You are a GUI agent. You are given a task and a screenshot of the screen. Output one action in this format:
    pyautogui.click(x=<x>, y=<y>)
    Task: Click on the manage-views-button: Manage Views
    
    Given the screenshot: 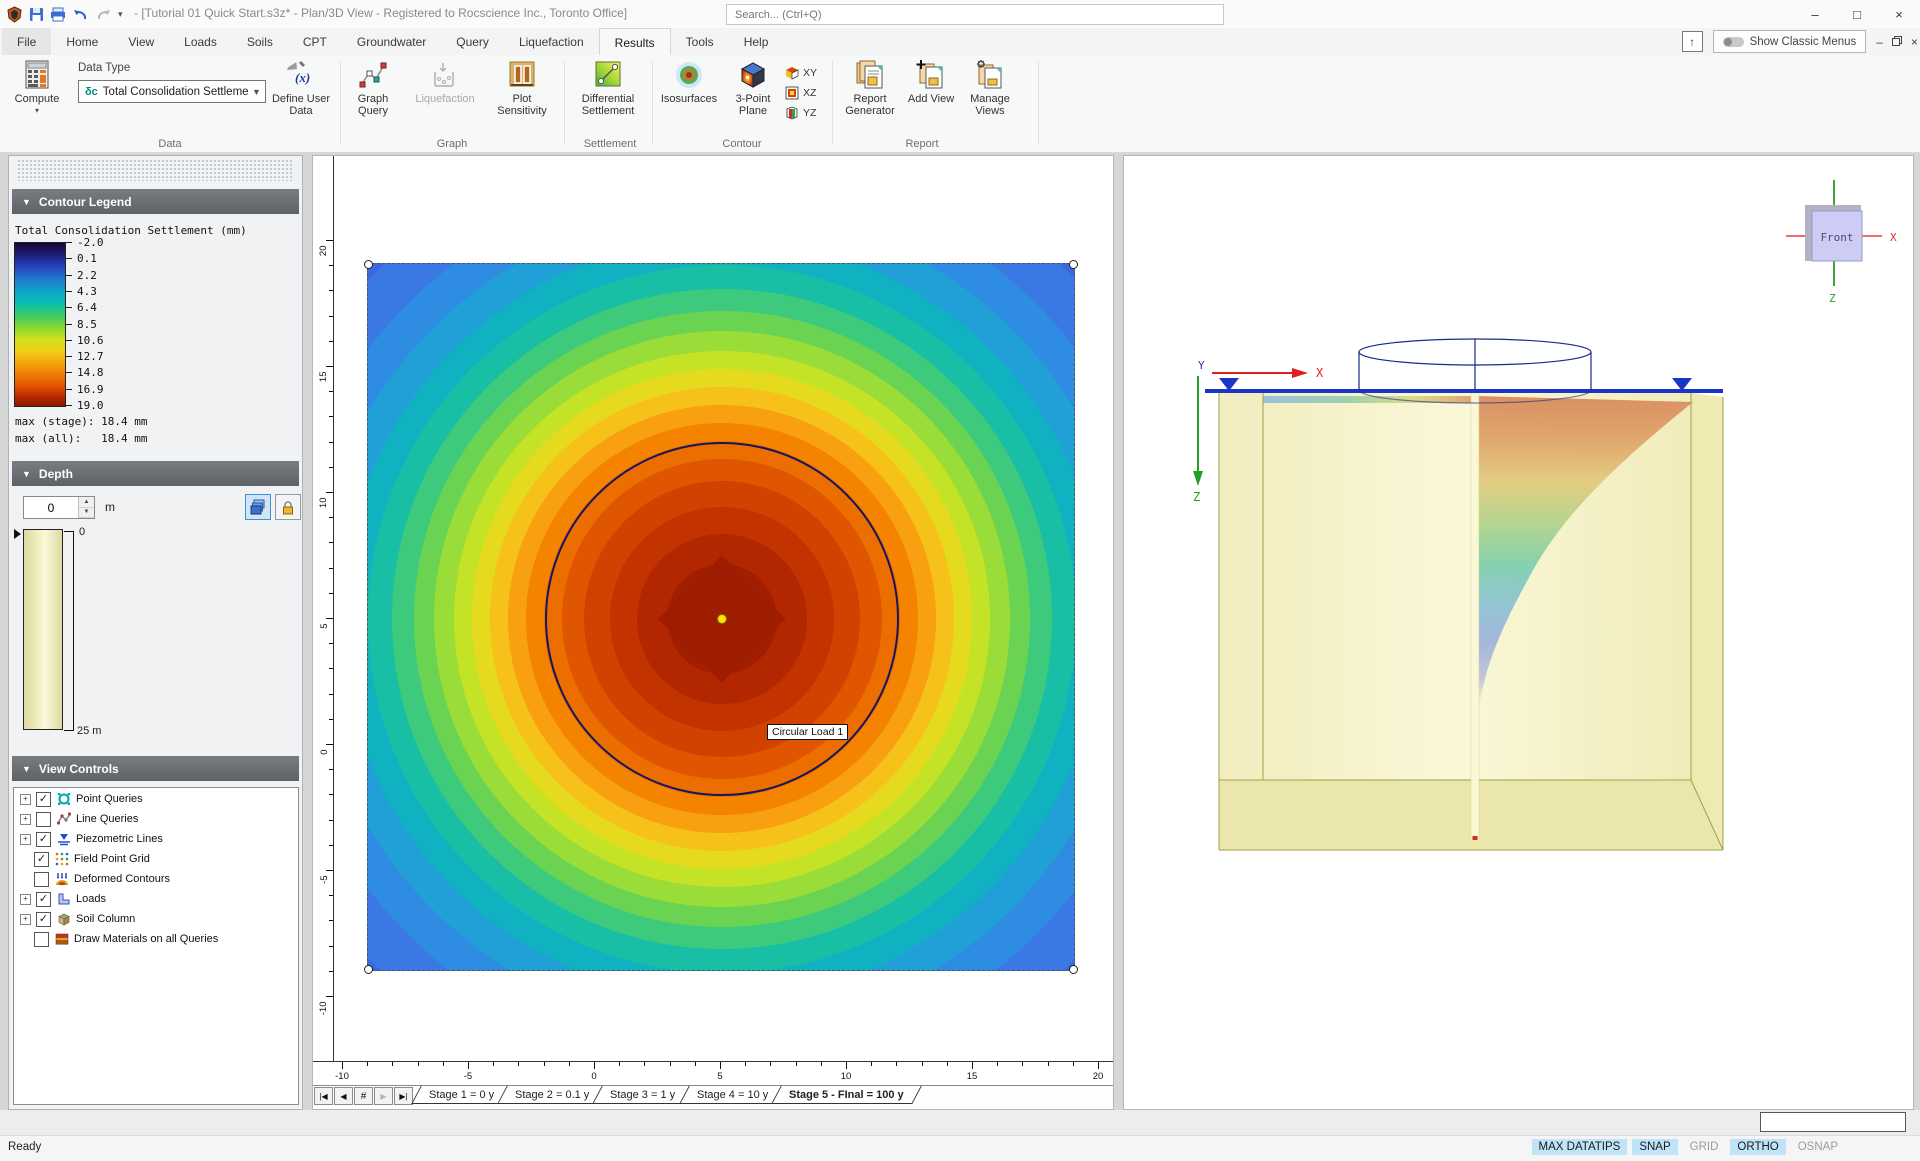 What is the action you would take?
    pyautogui.click(x=990, y=88)
    